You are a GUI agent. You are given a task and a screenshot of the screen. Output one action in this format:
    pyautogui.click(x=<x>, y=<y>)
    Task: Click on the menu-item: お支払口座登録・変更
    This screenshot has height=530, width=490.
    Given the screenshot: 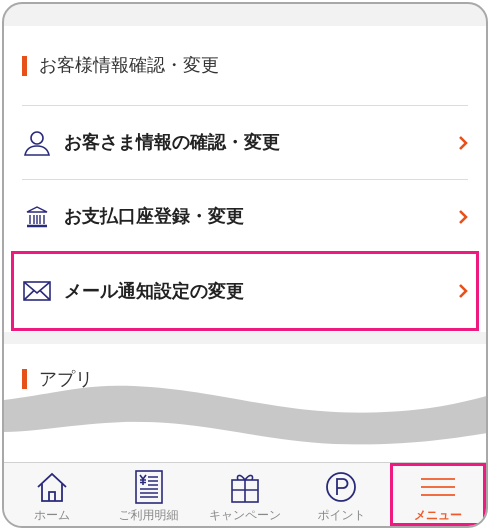 What is the action you would take?
    pyautogui.click(x=245, y=217)
    